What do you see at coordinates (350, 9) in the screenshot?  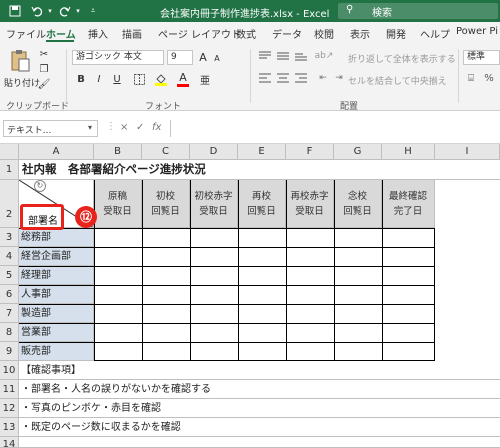 I see `search-icon: ⚲` at bounding box center [350, 9].